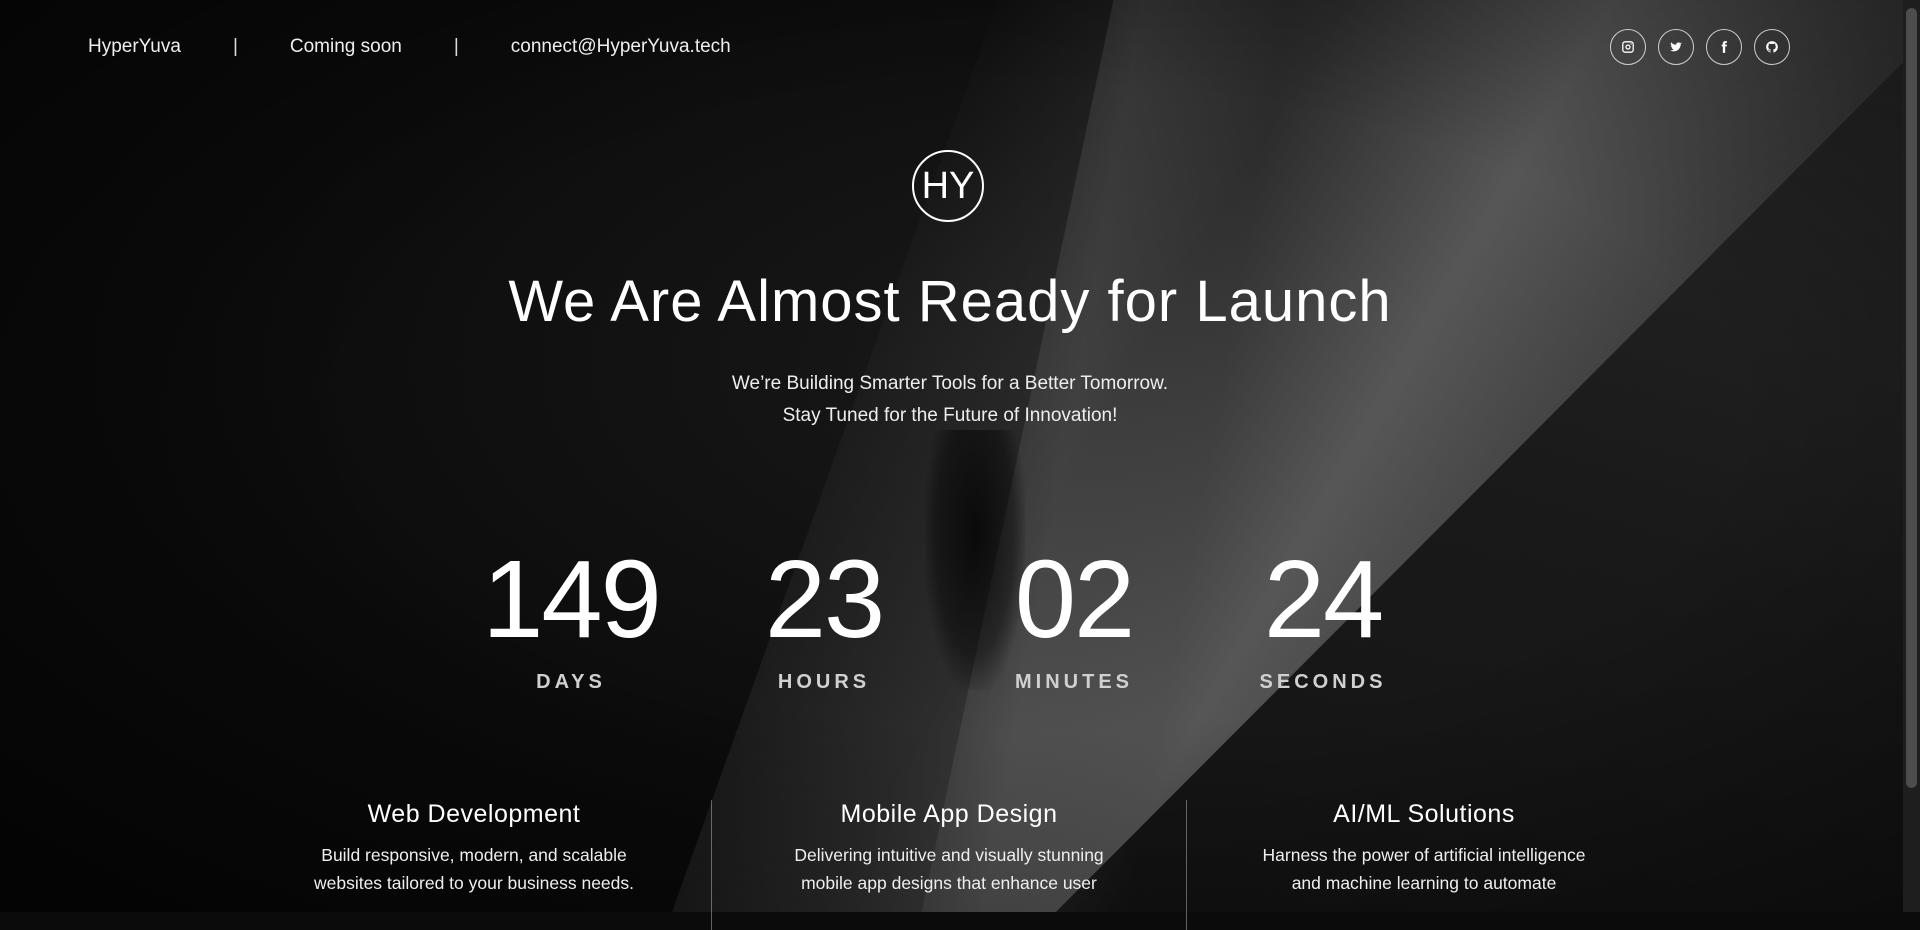  What do you see at coordinates (1323, 682) in the screenshot?
I see `seconds-label: SECONDS` at bounding box center [1323, 682].